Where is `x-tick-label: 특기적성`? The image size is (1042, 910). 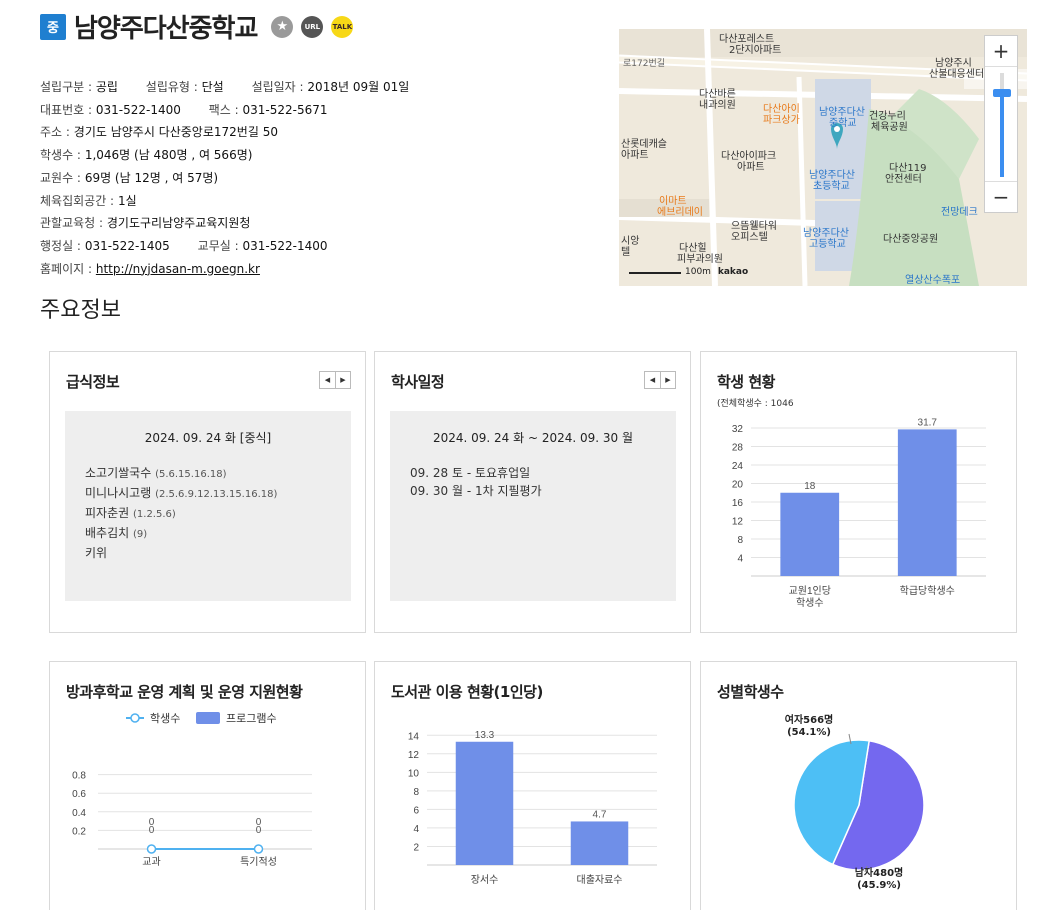
x-tick-label: 특기적성 is located at coordinates (258, 862).